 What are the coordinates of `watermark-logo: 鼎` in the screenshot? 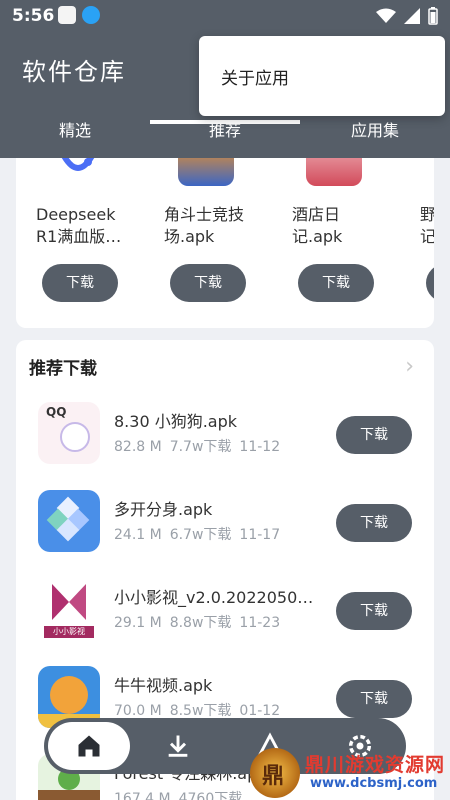 It's located at (275, 773).